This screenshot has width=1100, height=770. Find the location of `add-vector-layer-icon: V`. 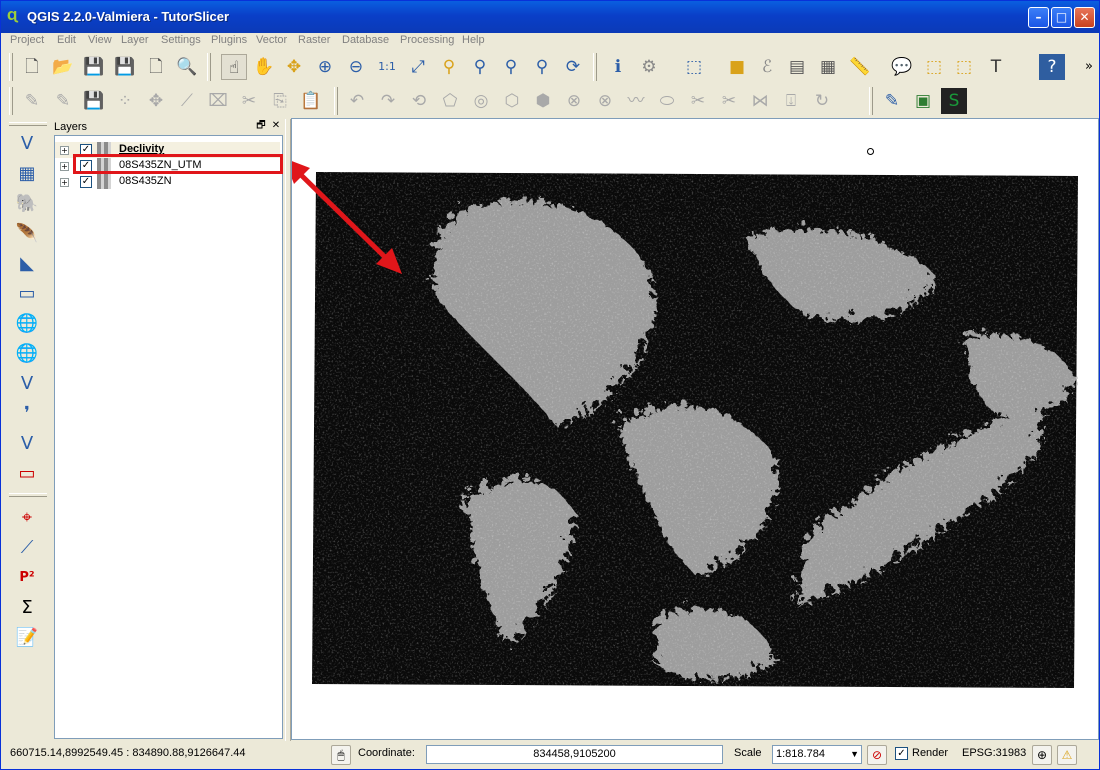

add-vector-layer-icon: V is located at coordinates (27, 144).